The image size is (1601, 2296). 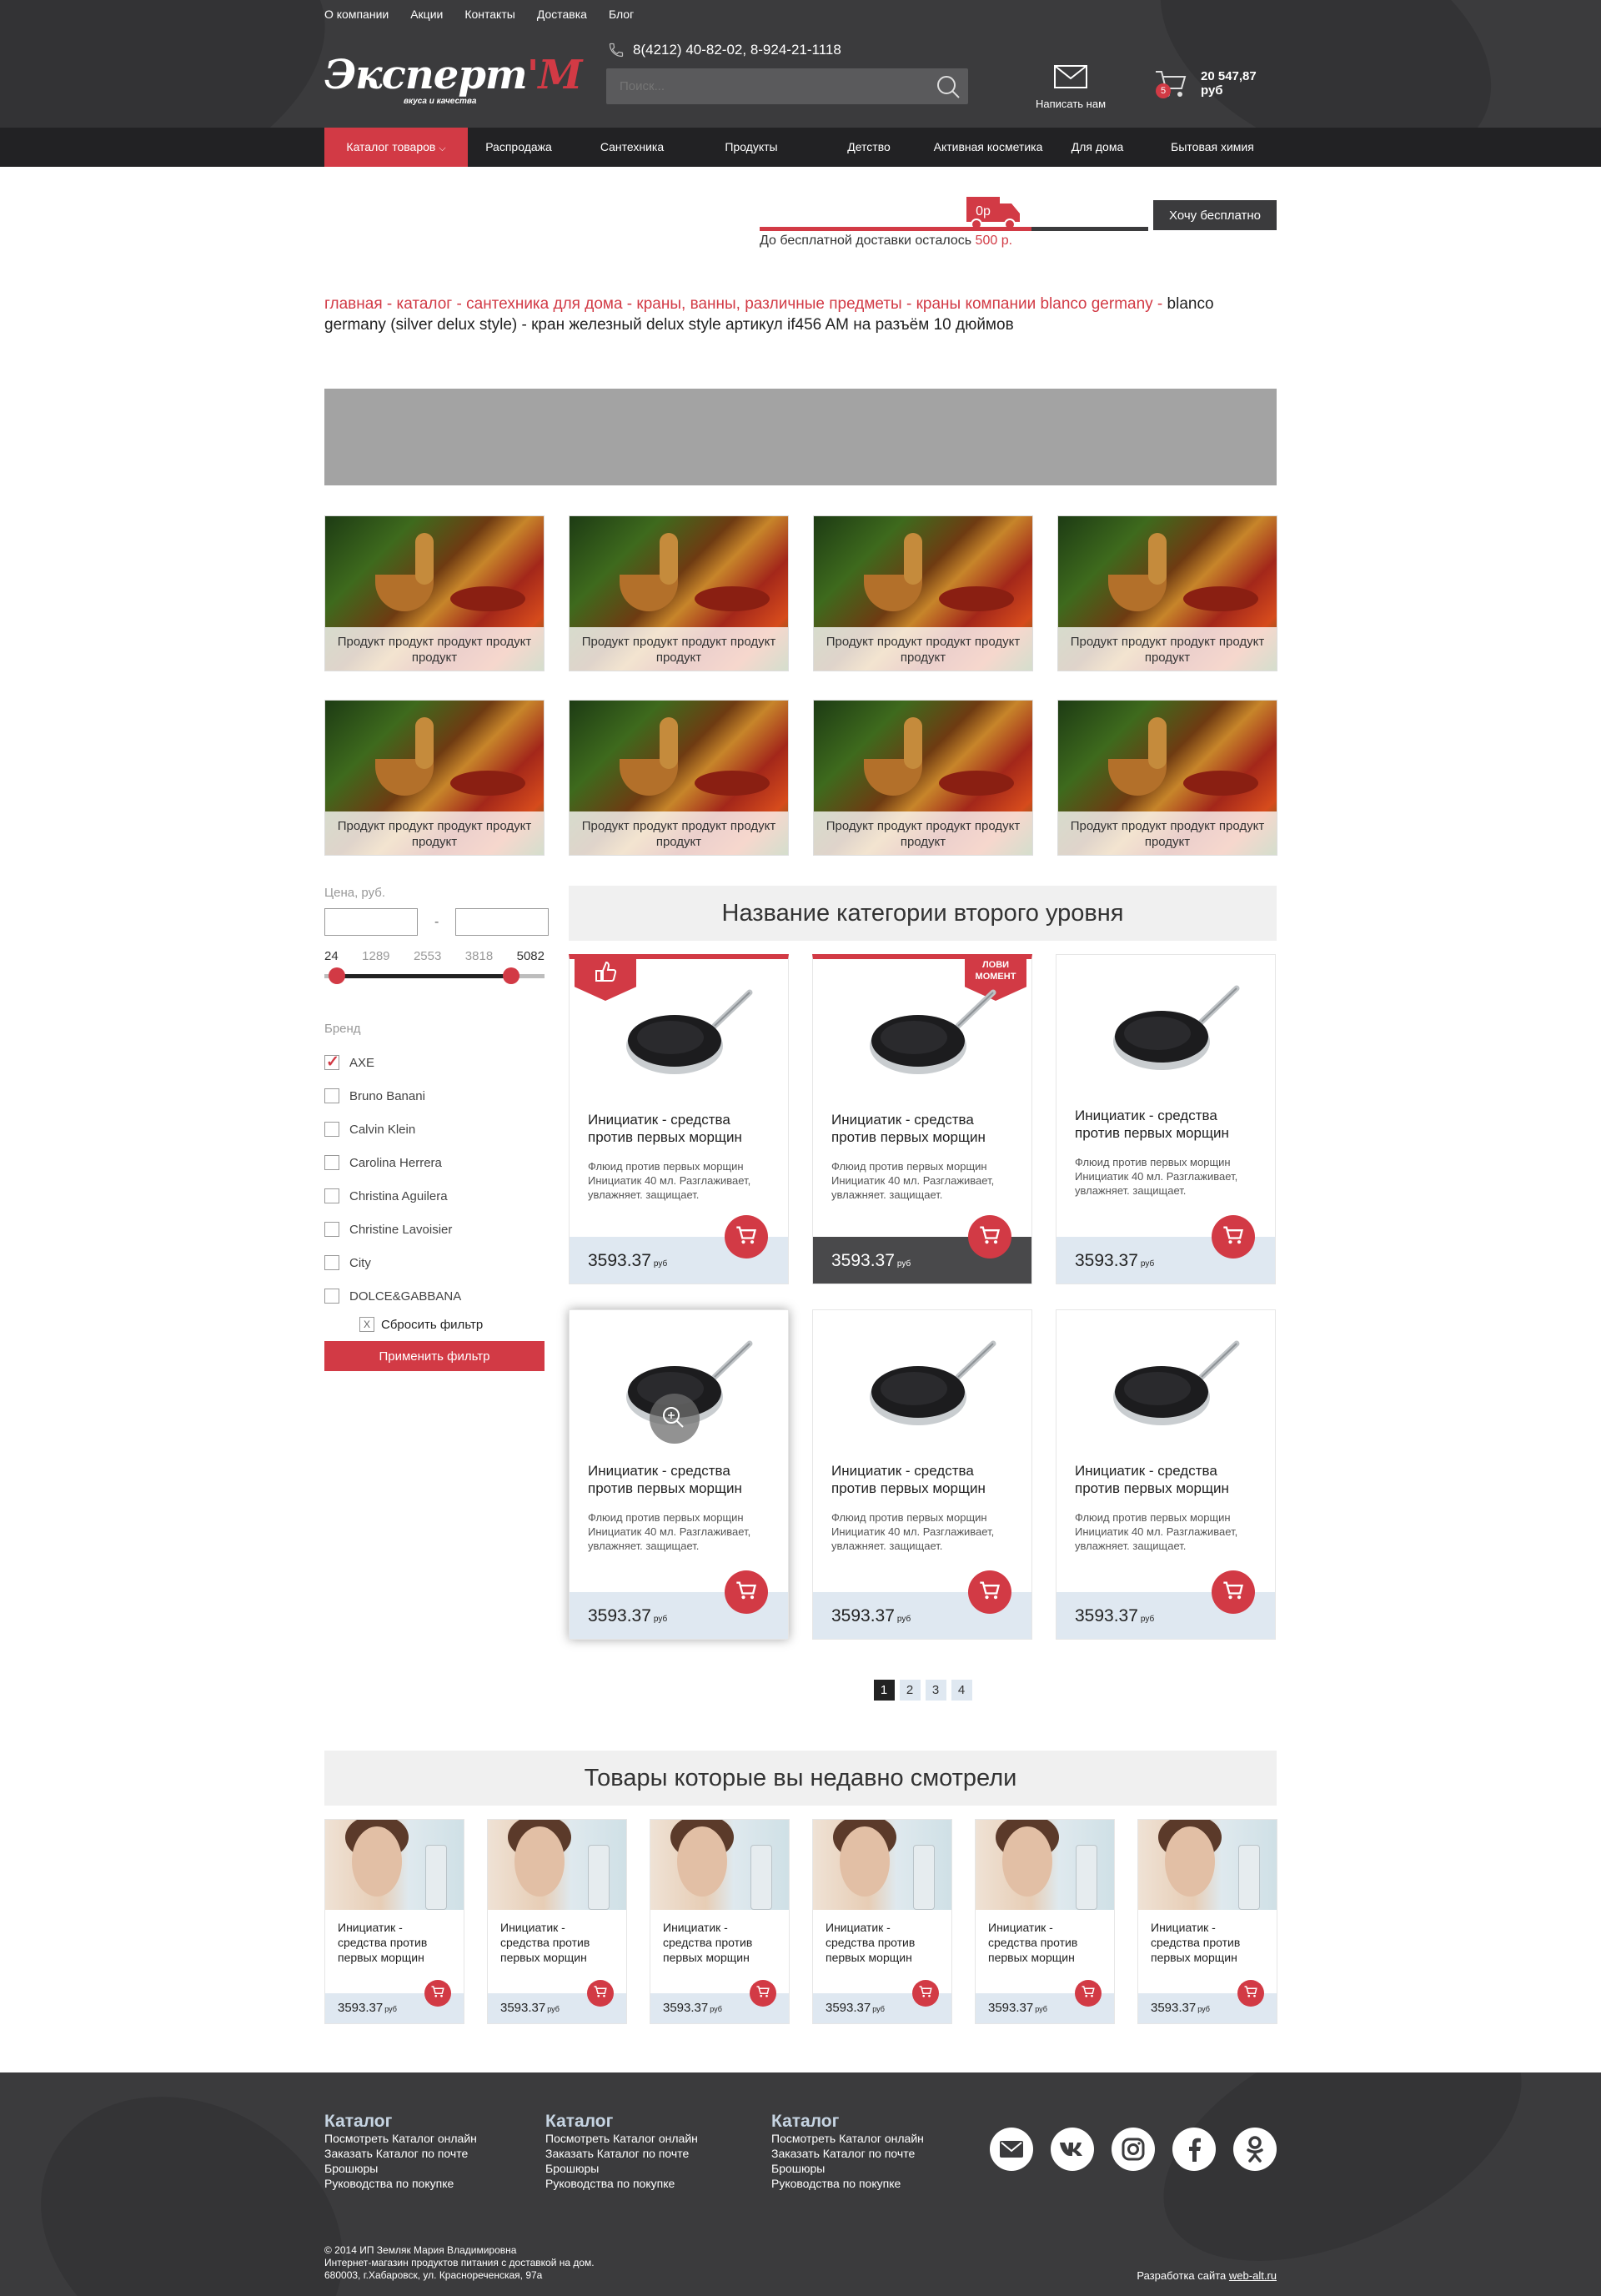 What do you see at coordinates (1133, 2149) in the screenshot?
I see `instagram-icon` at bounding box center [1133, 2149].